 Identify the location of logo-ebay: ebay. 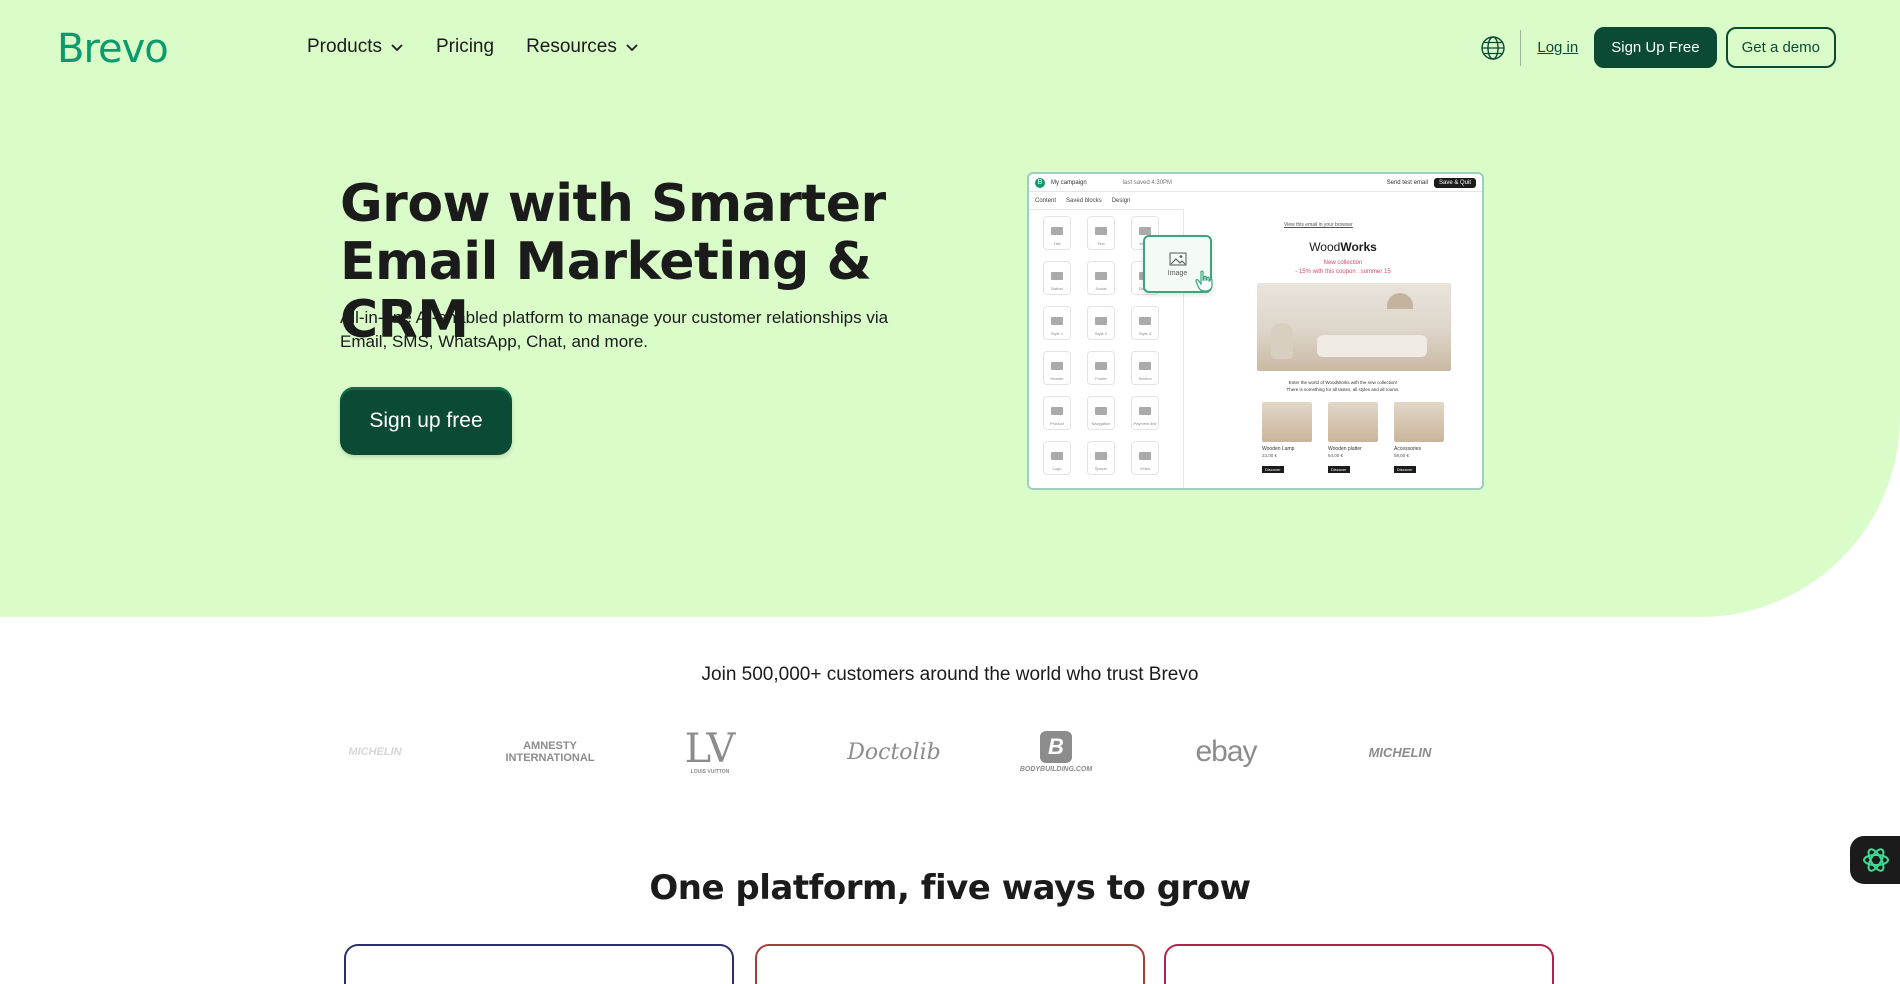
(1226, 751).